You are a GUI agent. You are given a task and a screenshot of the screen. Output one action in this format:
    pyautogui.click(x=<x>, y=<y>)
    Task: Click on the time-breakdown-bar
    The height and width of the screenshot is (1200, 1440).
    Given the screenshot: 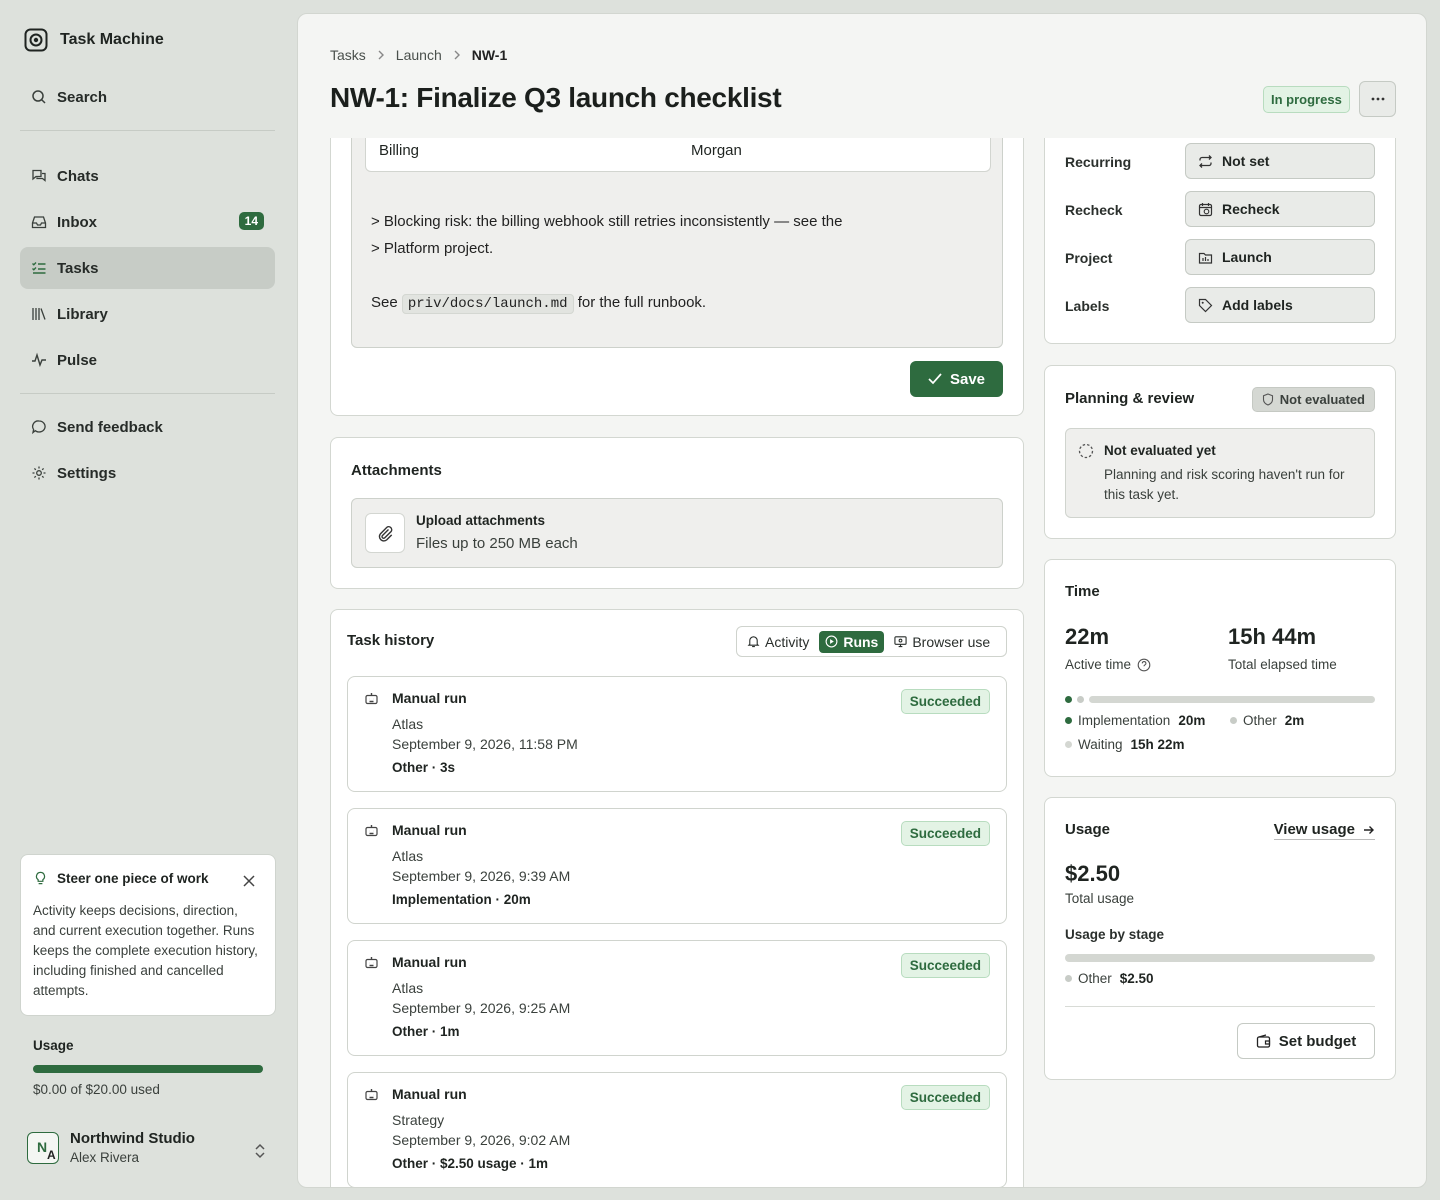 What is the action you would take?
    pyautogui.click(x=1220, y=699)
    